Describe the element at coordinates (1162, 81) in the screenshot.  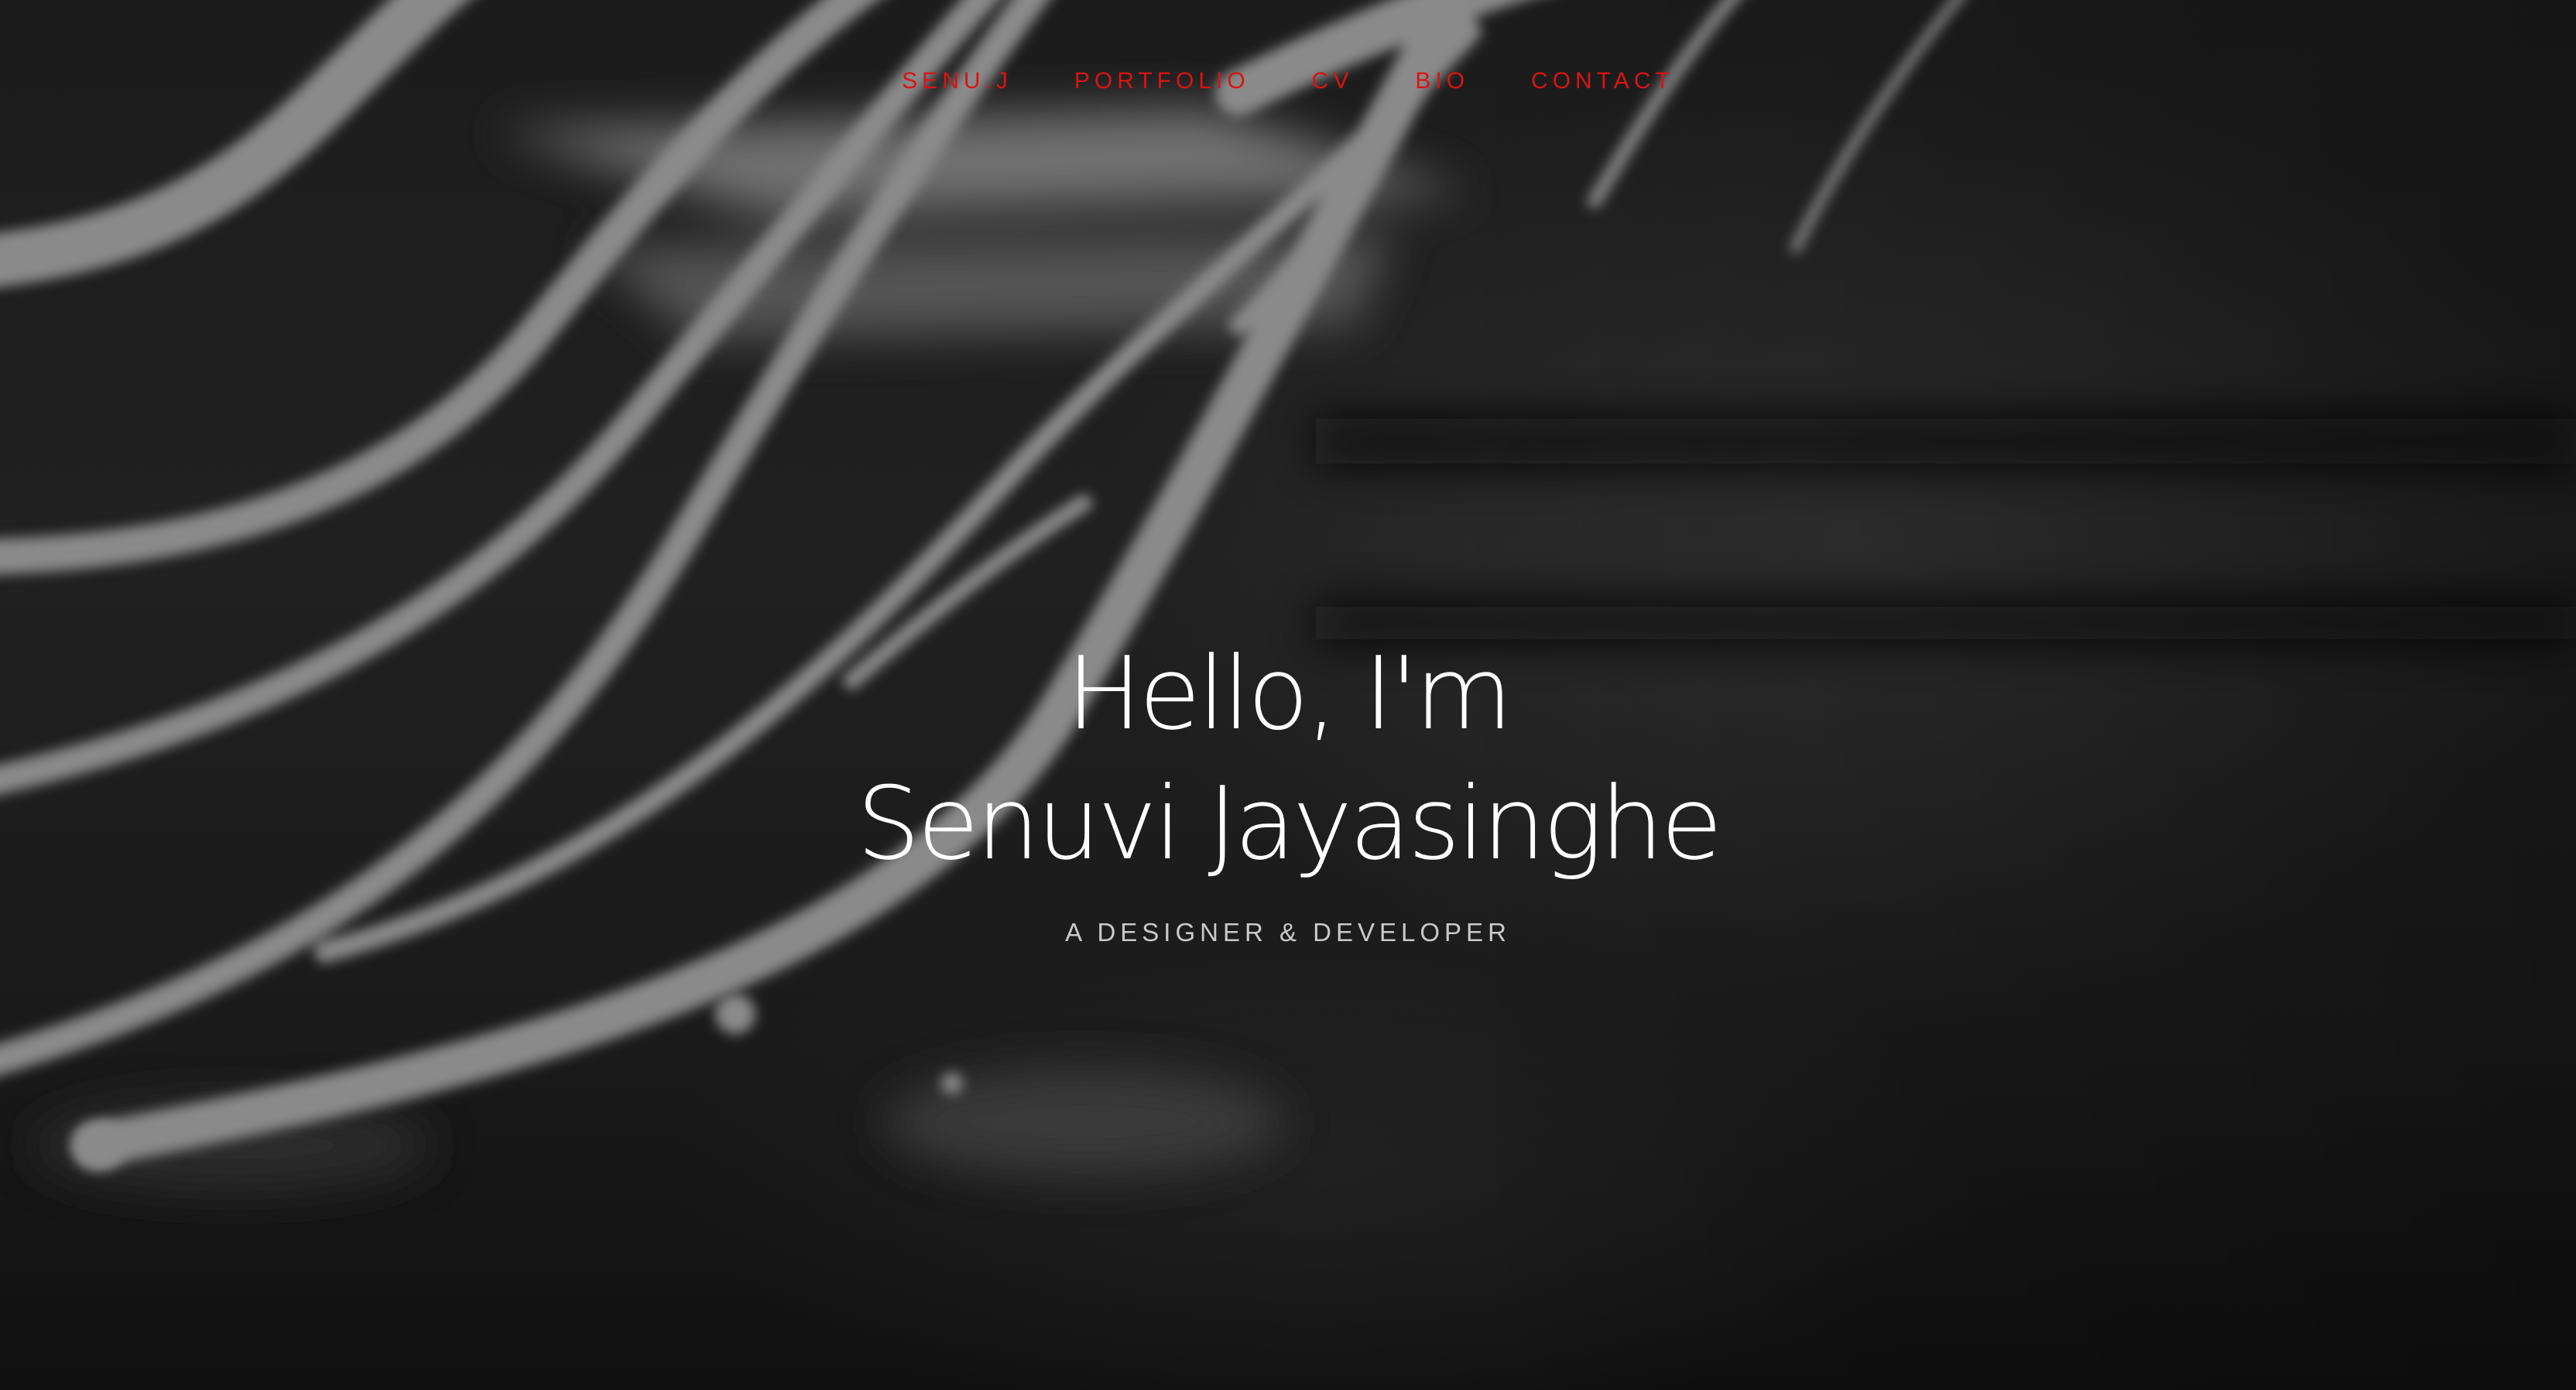
I see `nav-link-portfolio: PORTFOLIO` at that location.